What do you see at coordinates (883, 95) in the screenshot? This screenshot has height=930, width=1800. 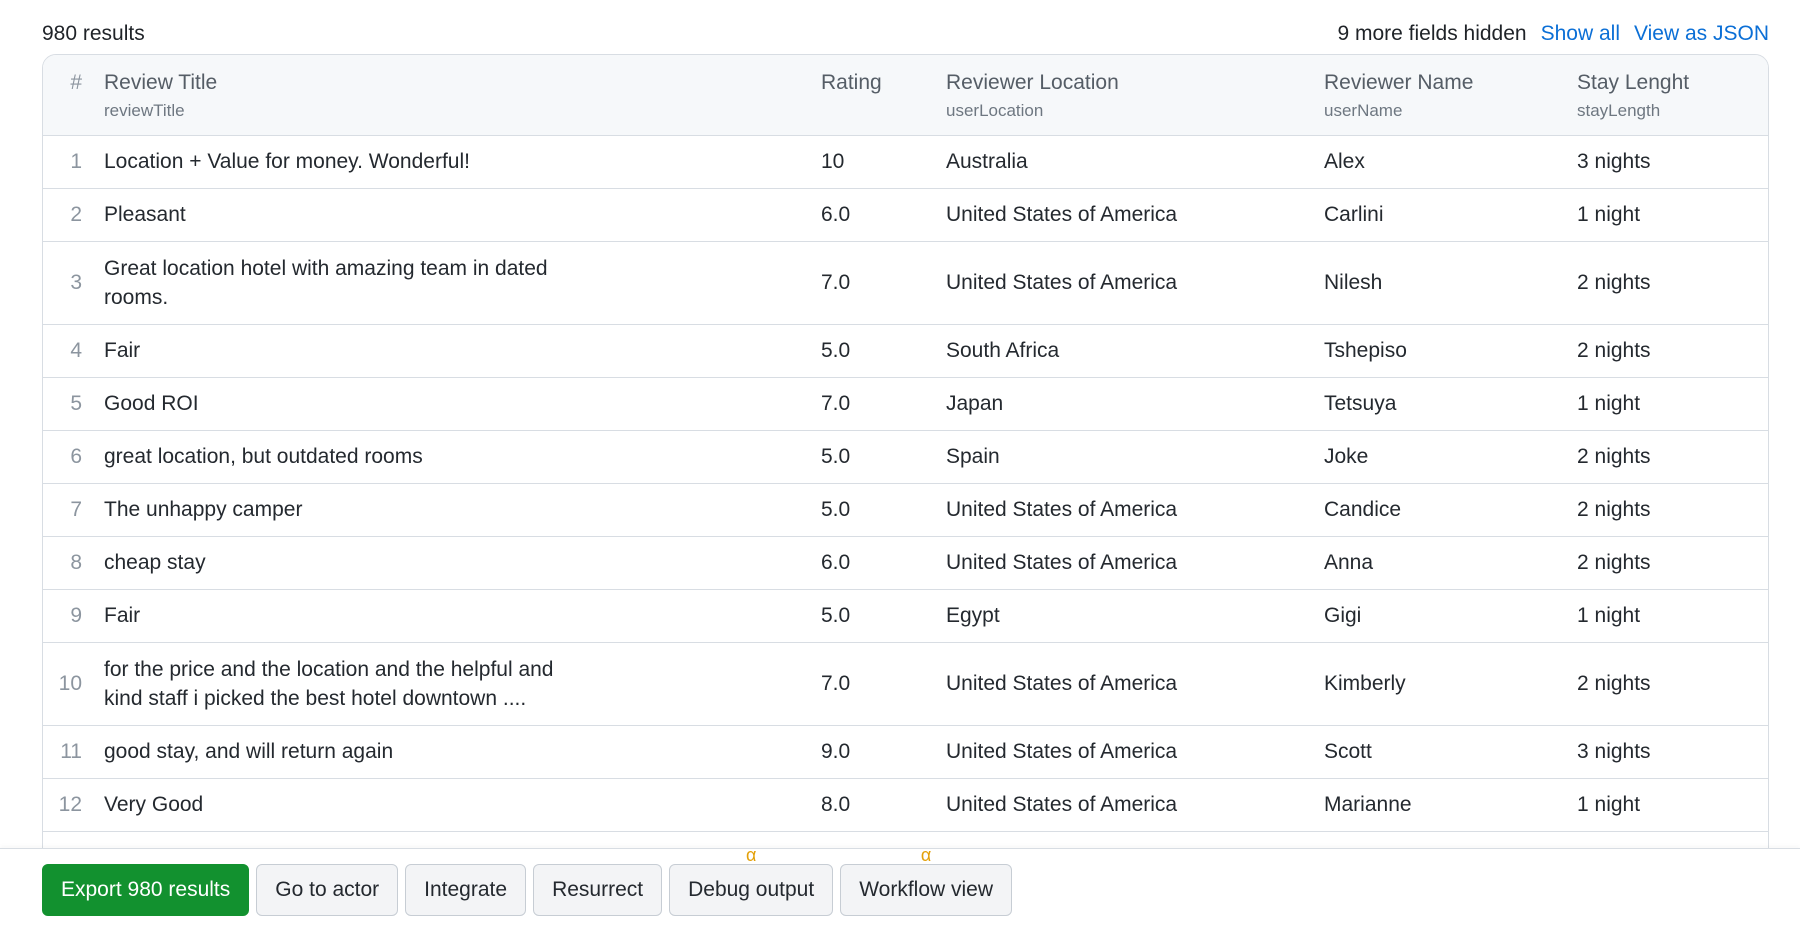 I see `column-header-rating: Rating` at bounding box center [883, 95].